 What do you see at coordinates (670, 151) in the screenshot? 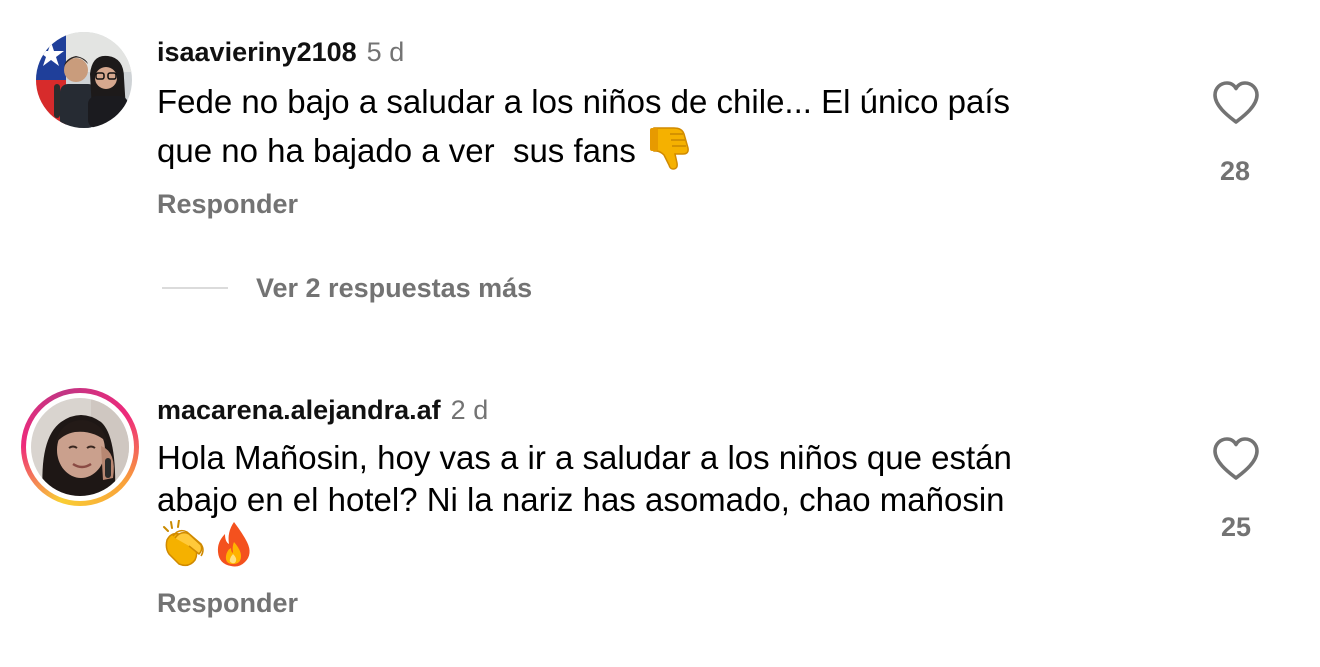
I see `thumbs-down-emoji` at bounding box center [670, 151].